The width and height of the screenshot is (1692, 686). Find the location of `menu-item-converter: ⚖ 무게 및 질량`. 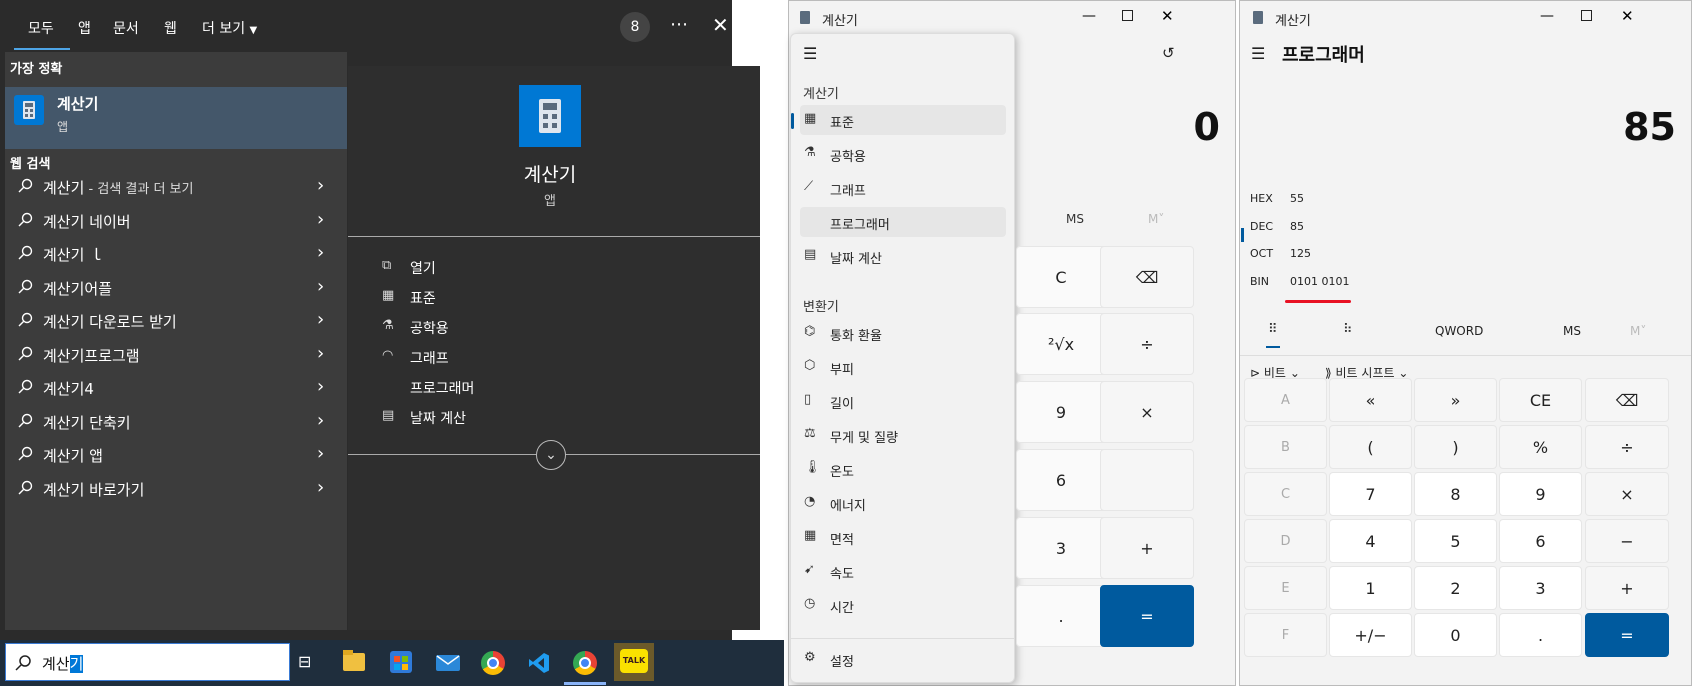

menu-item-converter: ⚖ 무게 및 질량 is located at coordinates (903, 435).